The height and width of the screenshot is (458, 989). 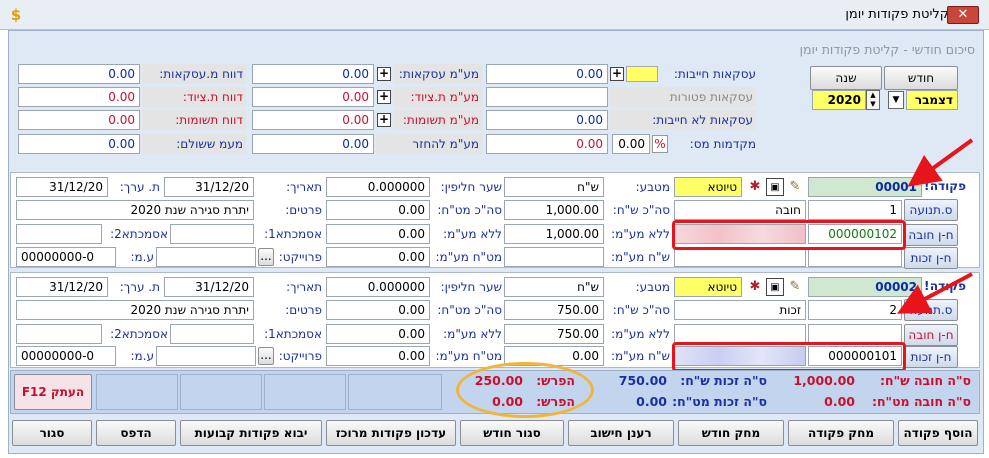 What do you see at coordinates (963, 15) in the screenshot?
I see `close-button: ✕` at bounding box center [963, 15].